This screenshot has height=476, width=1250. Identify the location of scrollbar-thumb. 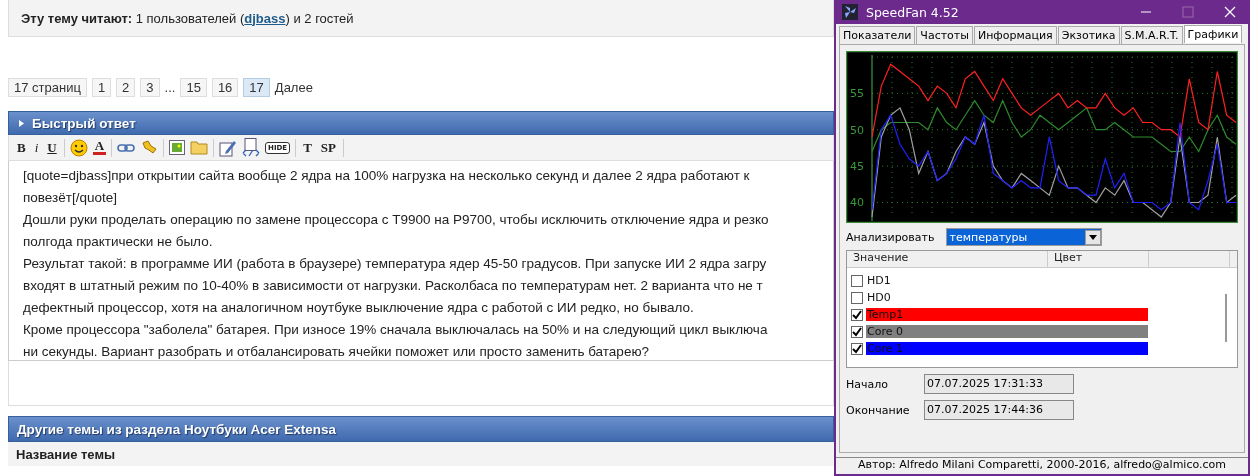
(1226, 318).